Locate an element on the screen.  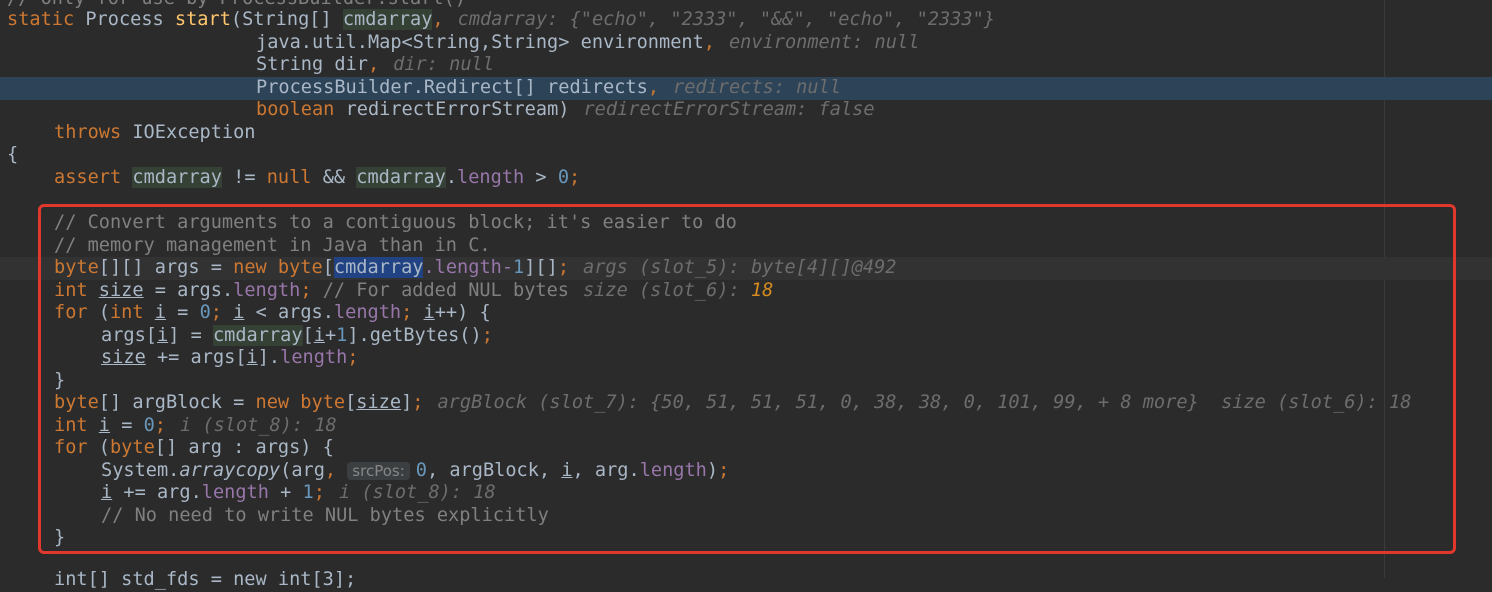
semicolon: ; is located at coordinates (575, 177).